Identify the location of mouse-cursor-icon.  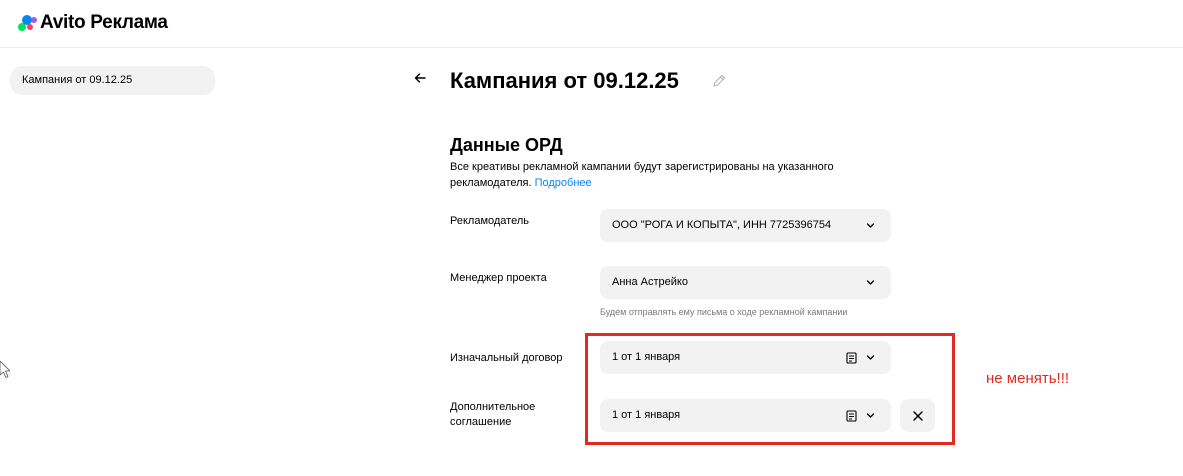
(5, 369).